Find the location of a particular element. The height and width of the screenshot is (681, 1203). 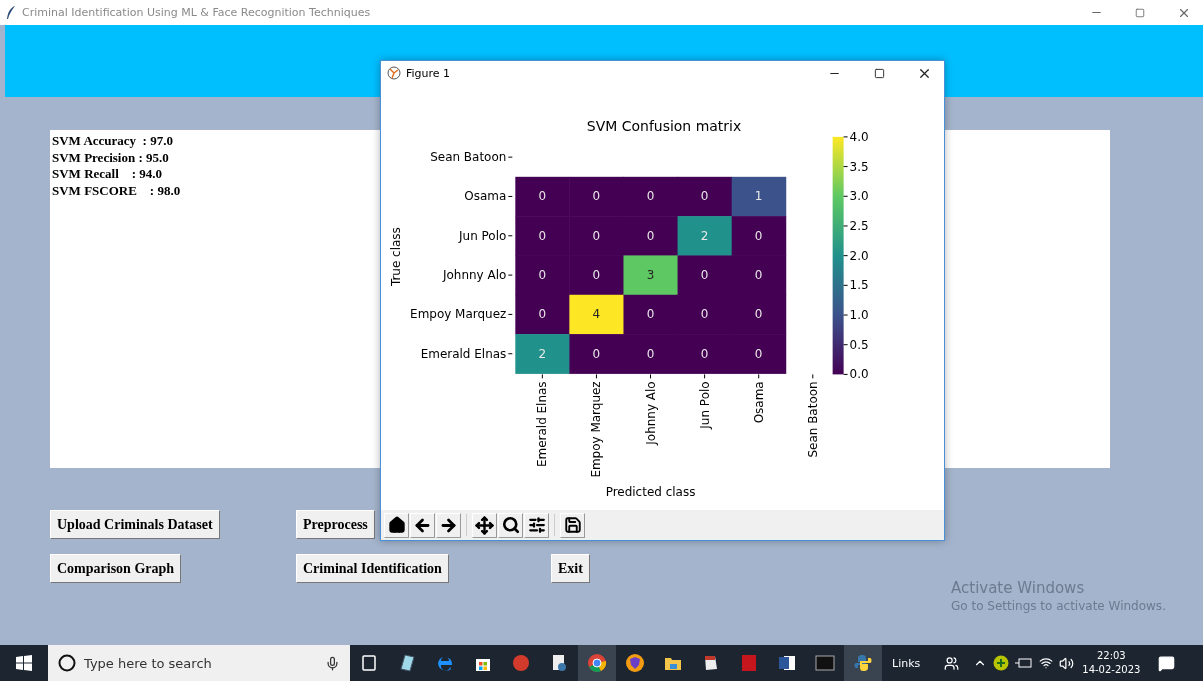

action-button: Preprocess is located at coordinates (335, 524).